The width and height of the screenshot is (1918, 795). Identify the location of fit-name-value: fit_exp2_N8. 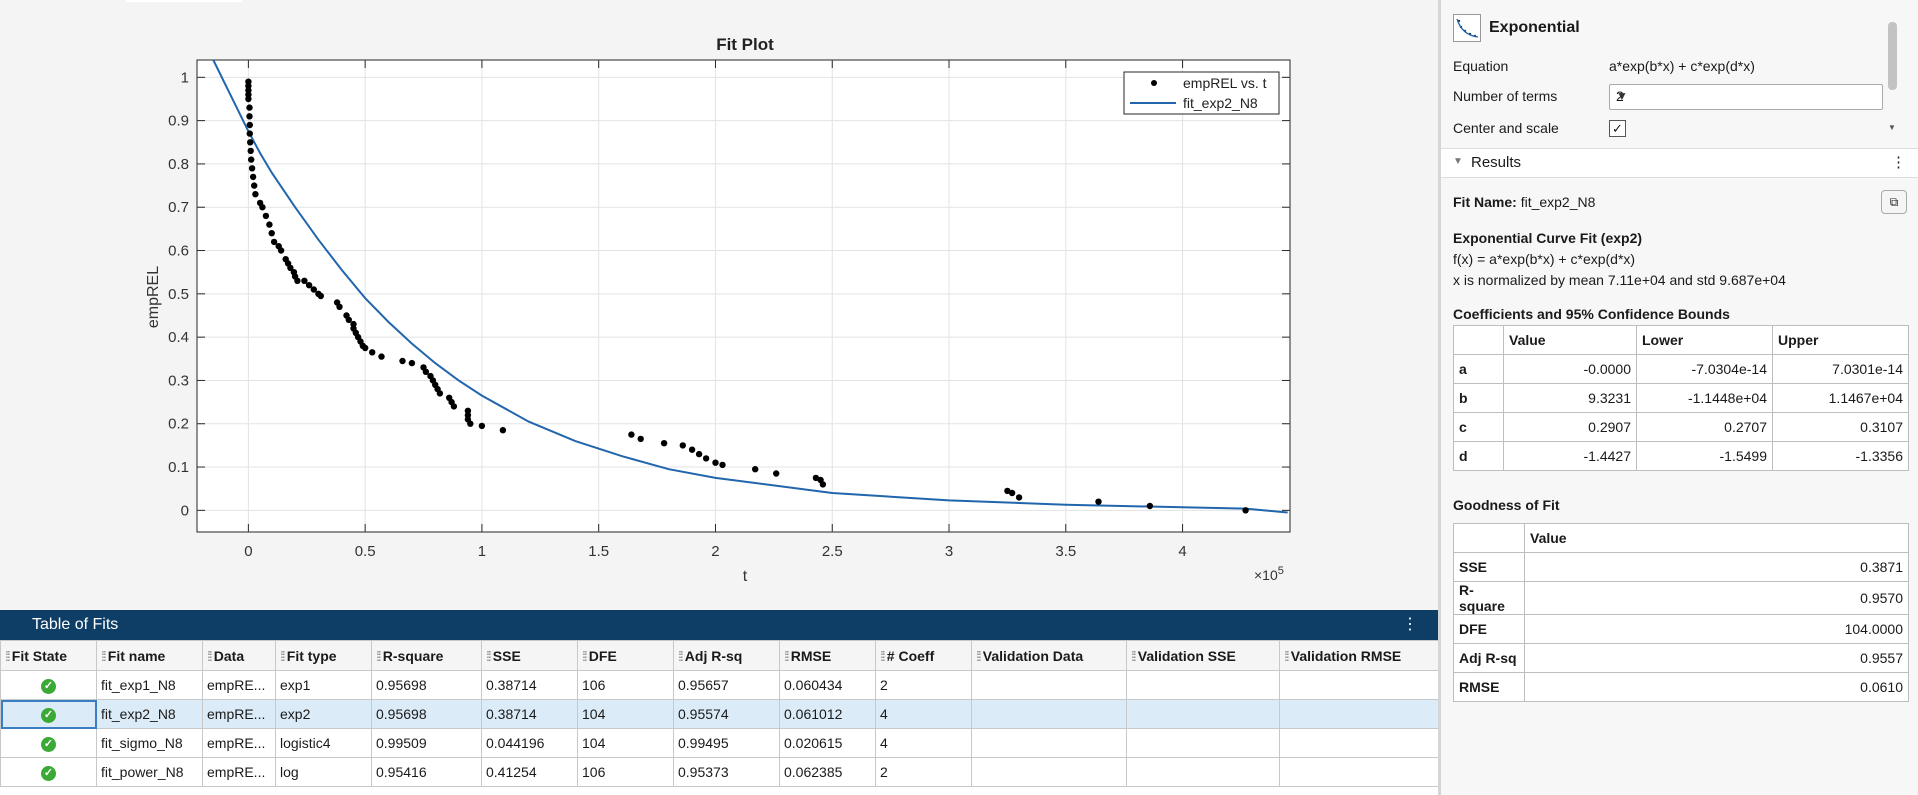
(1558, 202).